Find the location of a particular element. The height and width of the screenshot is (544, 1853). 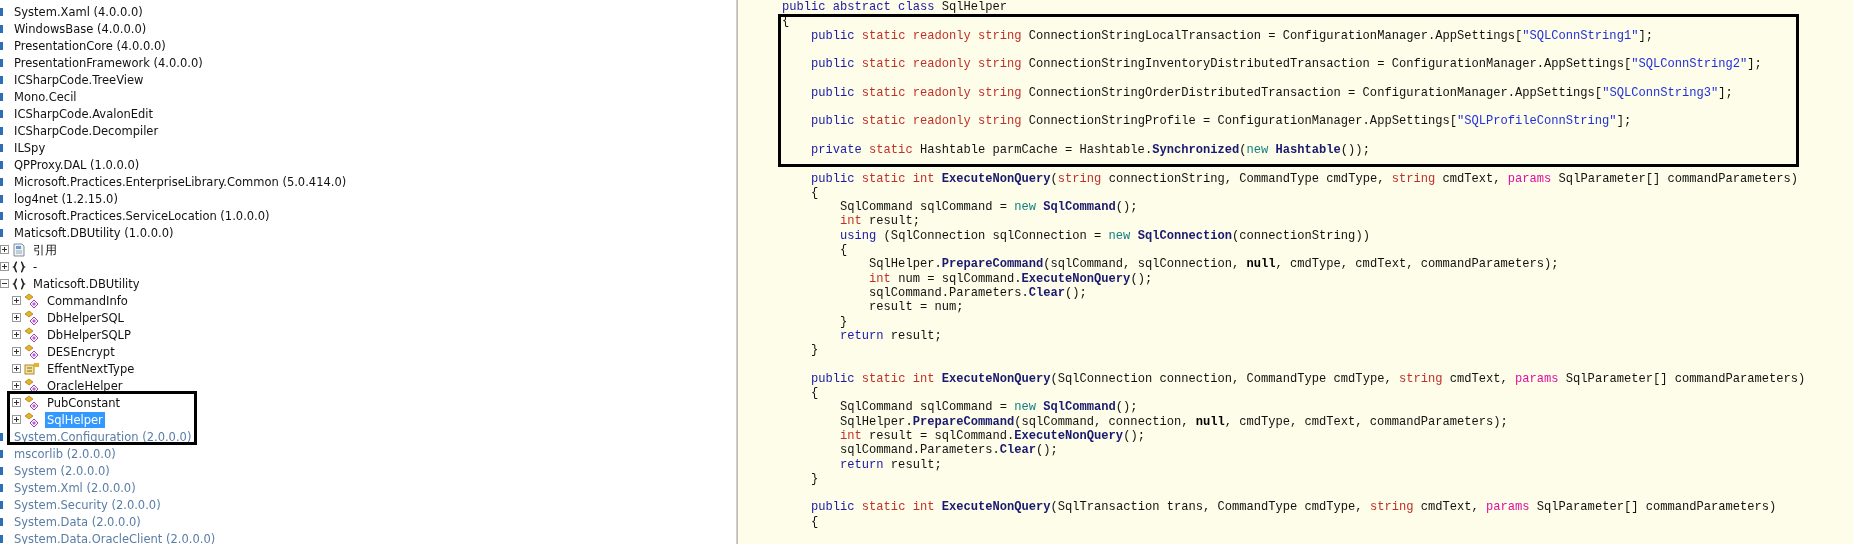

tree-item: 引用 is located at coordinates (45, 249).